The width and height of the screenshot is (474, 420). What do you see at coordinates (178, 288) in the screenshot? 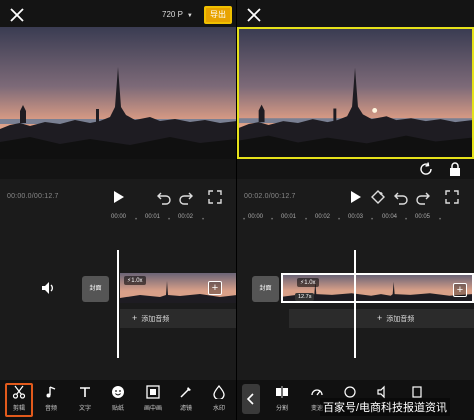
I see `video-clip: ⚡1.0x +` at bounding box center [178, 288].